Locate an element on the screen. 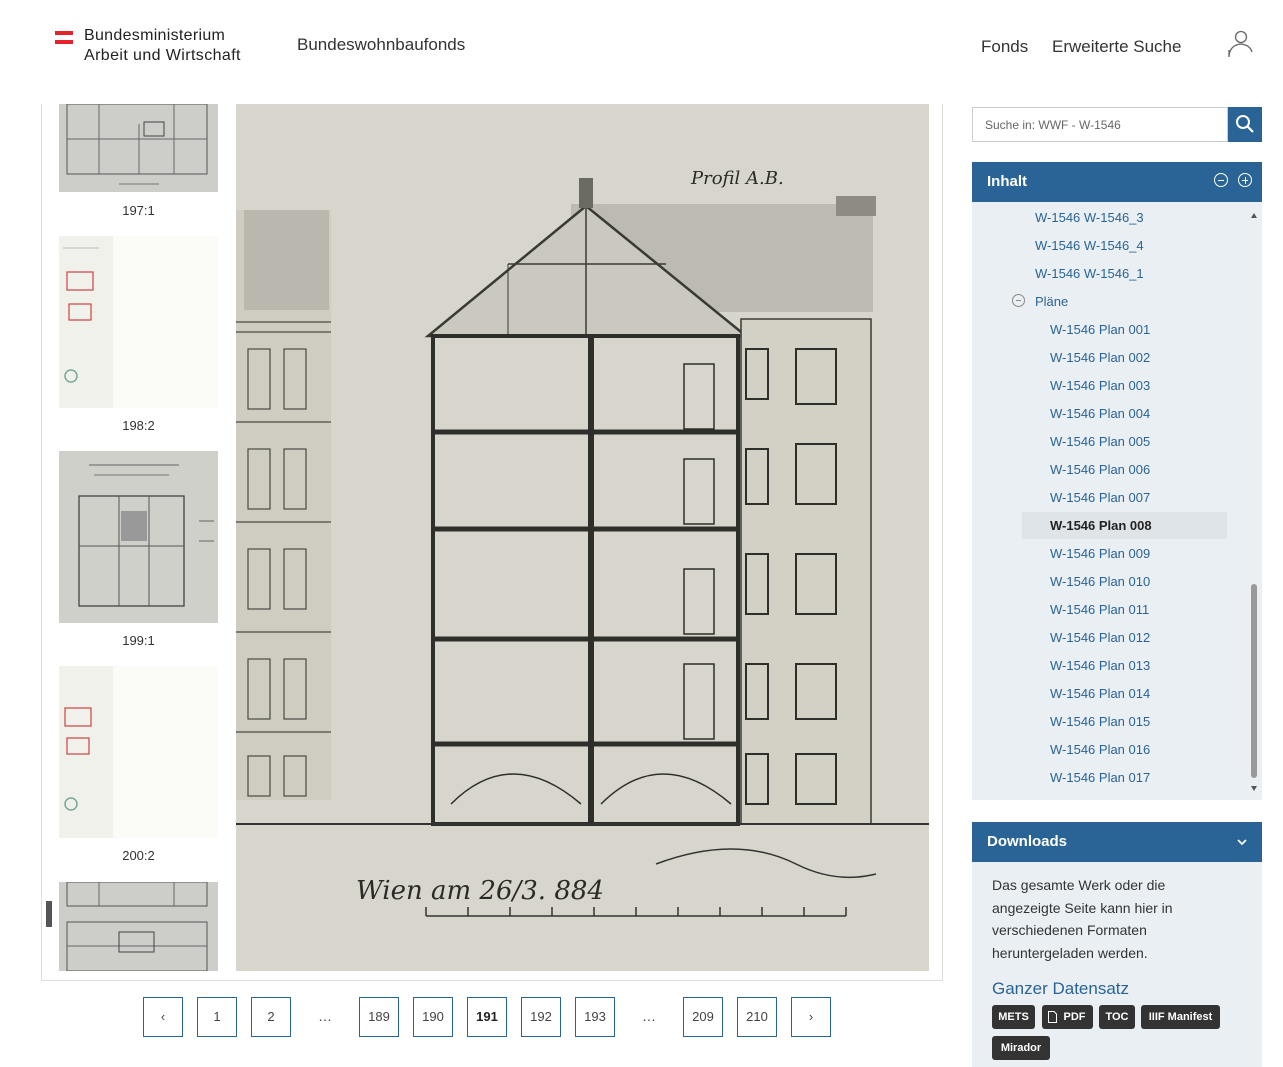 The image size is (1283, 1067). pagination-page-current: 191 is located at coordinates (487, 1017).